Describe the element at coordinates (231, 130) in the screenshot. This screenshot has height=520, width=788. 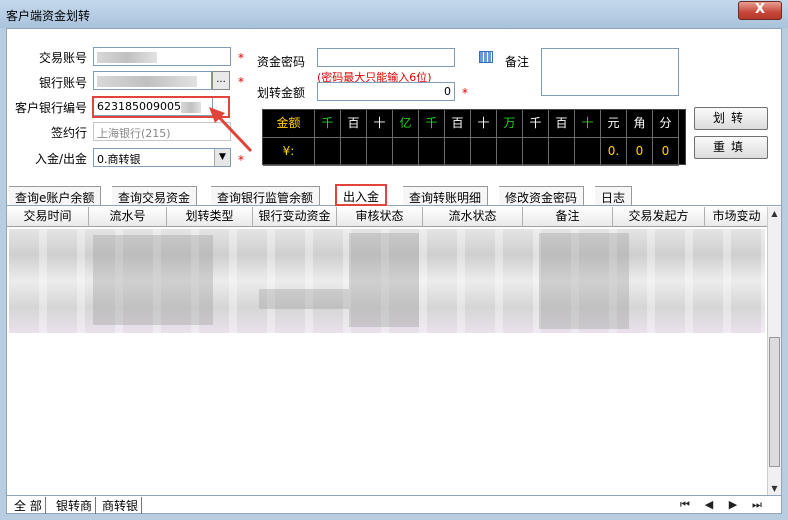
I see `annotation-arrow` at that location.